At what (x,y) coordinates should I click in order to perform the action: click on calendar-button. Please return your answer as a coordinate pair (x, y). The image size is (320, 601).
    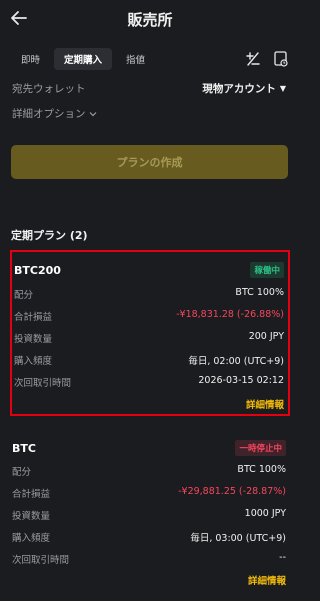
    Looking at the image, I should click on (281, 59).